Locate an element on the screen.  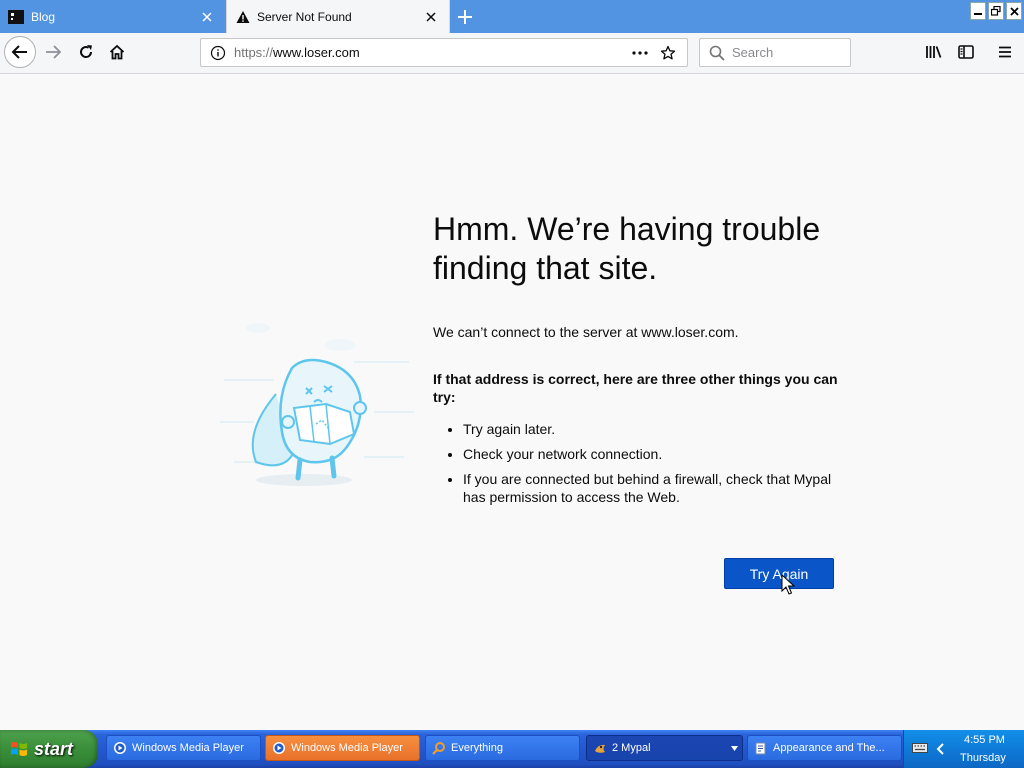
sidebar-button is located at coordinates (966, 52).